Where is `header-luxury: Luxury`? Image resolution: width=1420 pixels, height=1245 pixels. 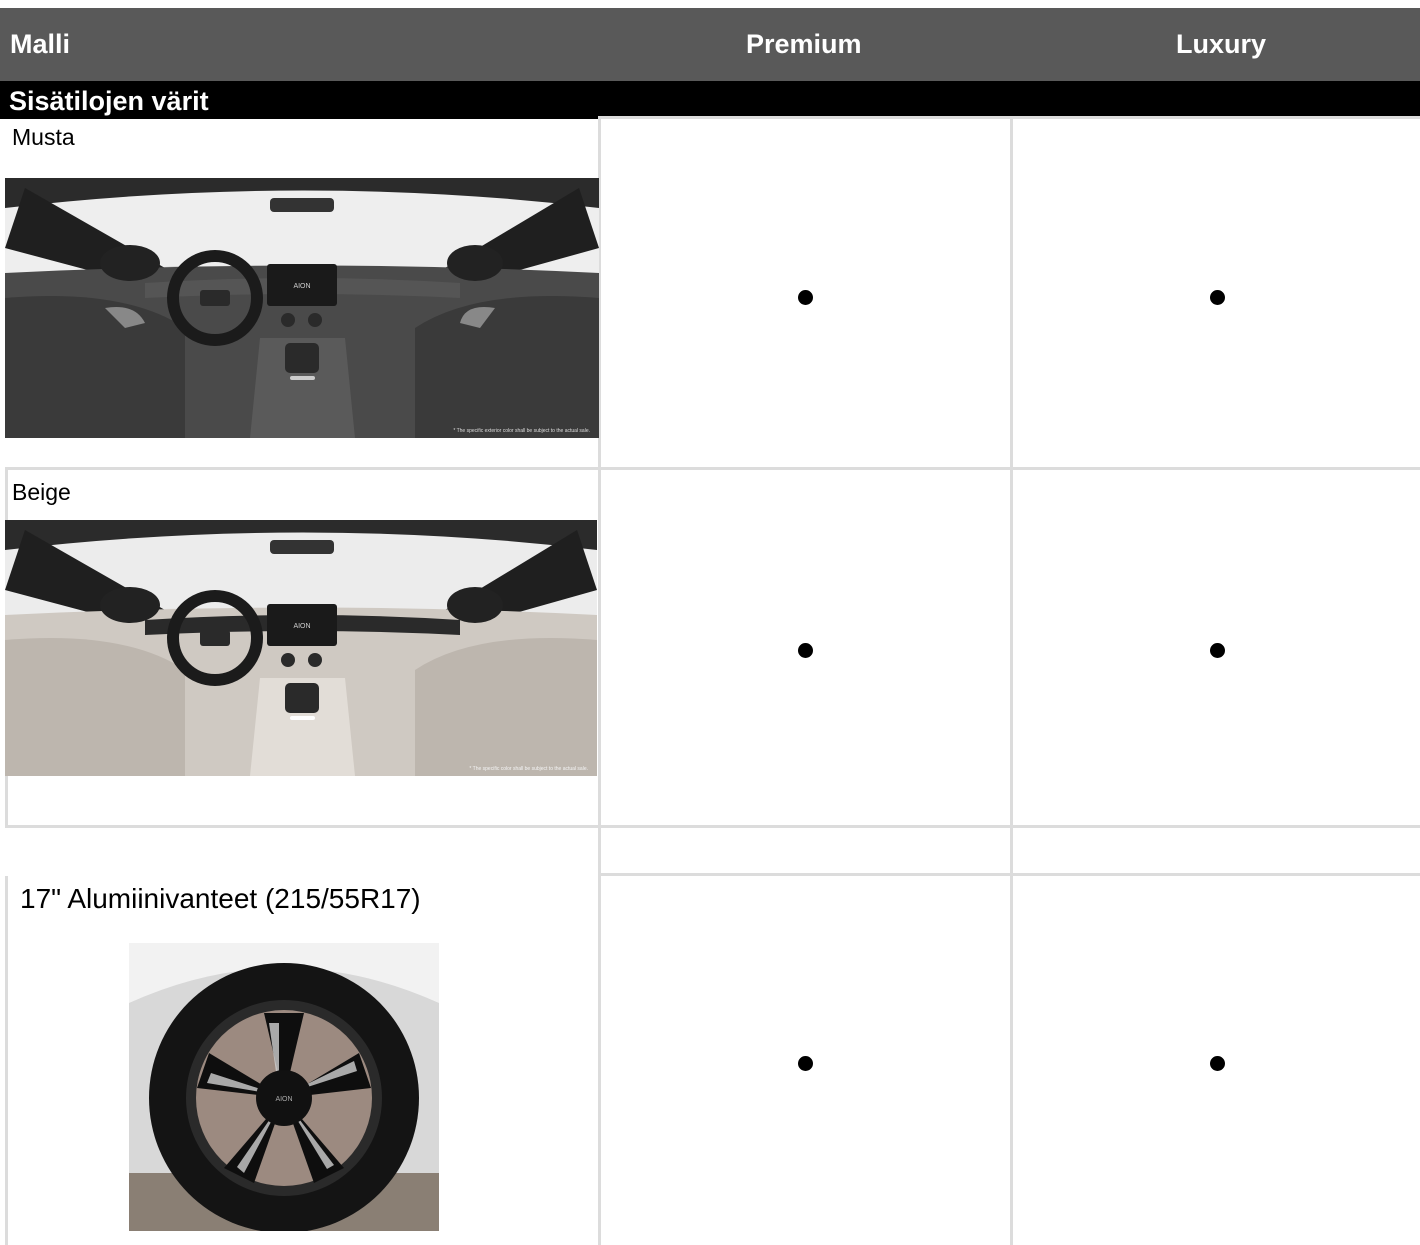 header-luxury: Luxury is located at coordinates (1221, 44).